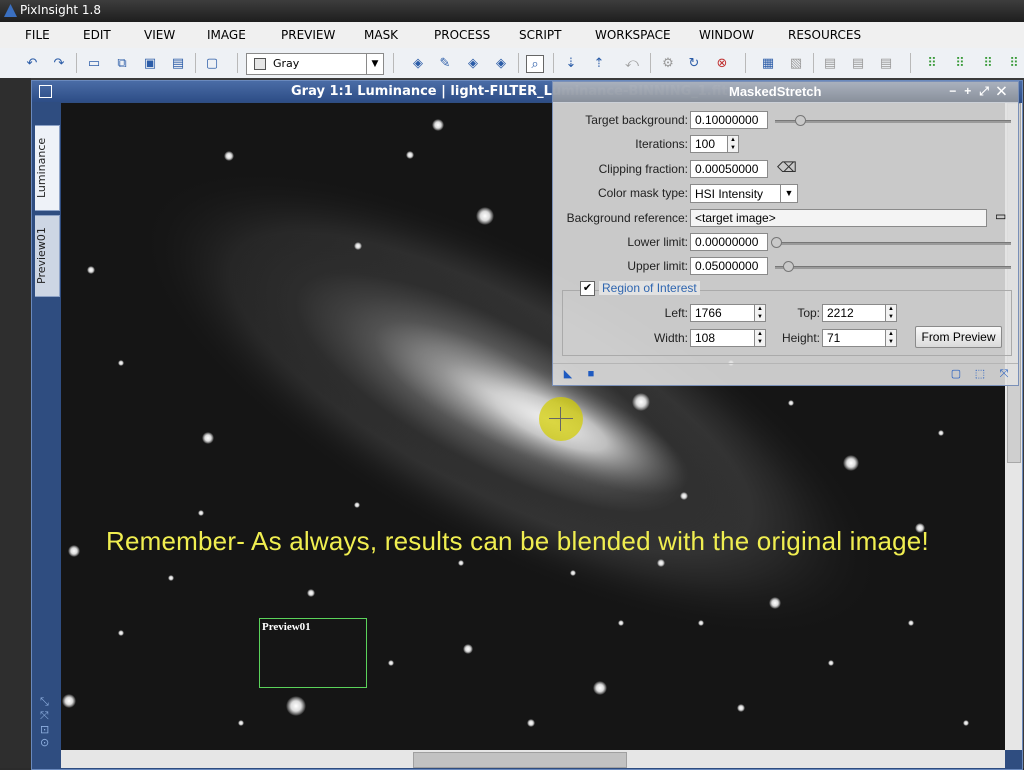  I want to click on clipping-fraction-input: 0.00050000, so click(729, 169).